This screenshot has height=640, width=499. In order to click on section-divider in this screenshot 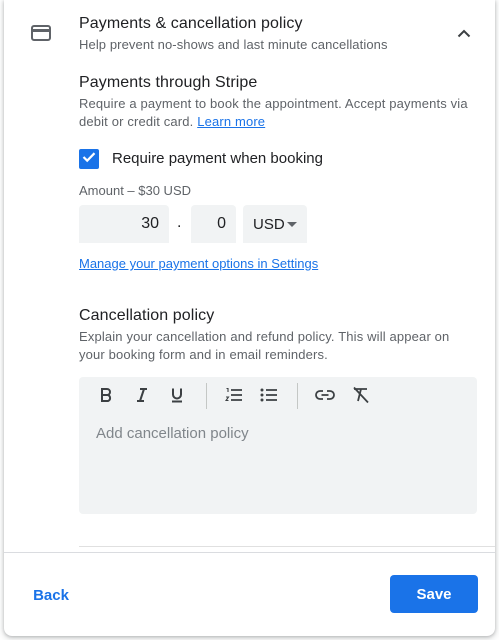, I will do `click(287, 546)`.